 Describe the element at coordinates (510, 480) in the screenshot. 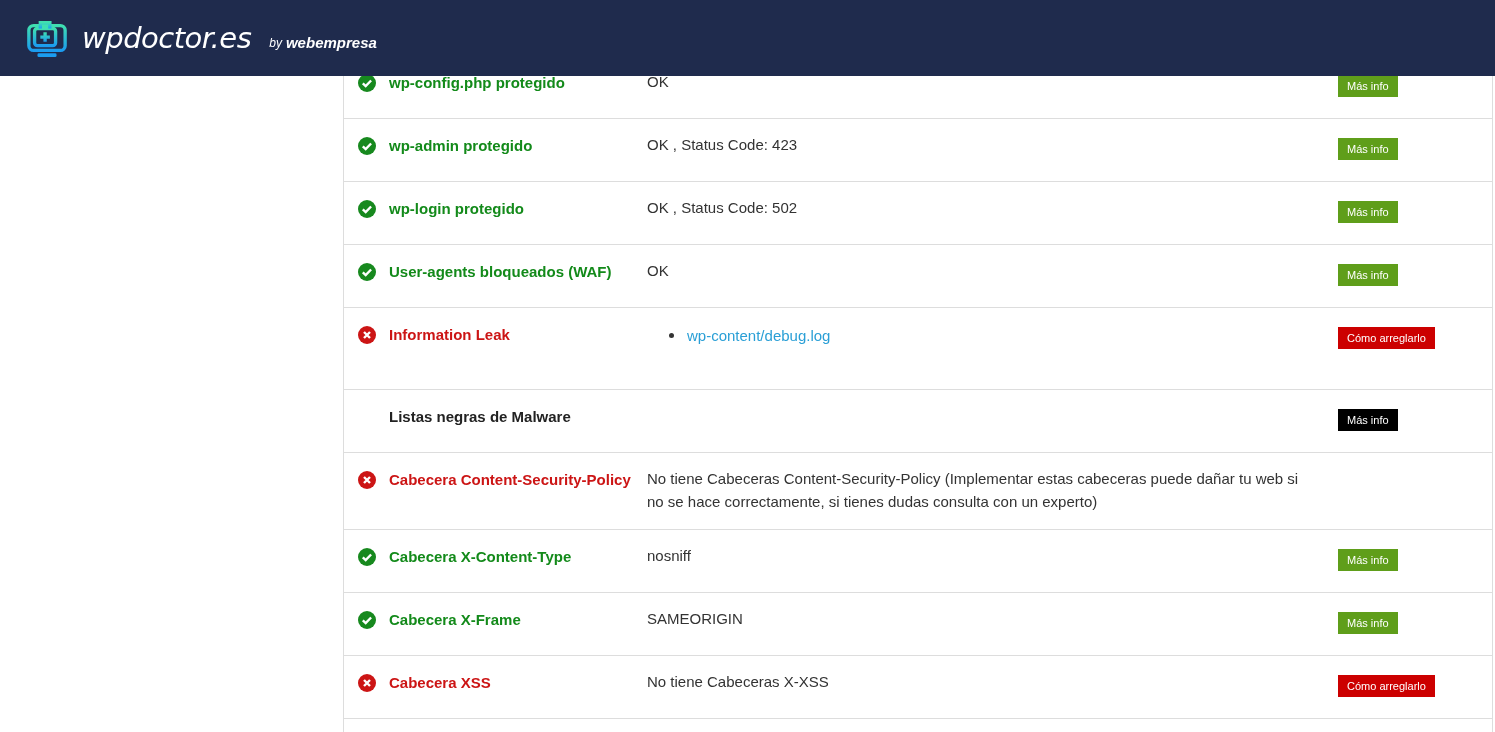

I see `check-name: Cabecera Content-Security-Policy` at that location.